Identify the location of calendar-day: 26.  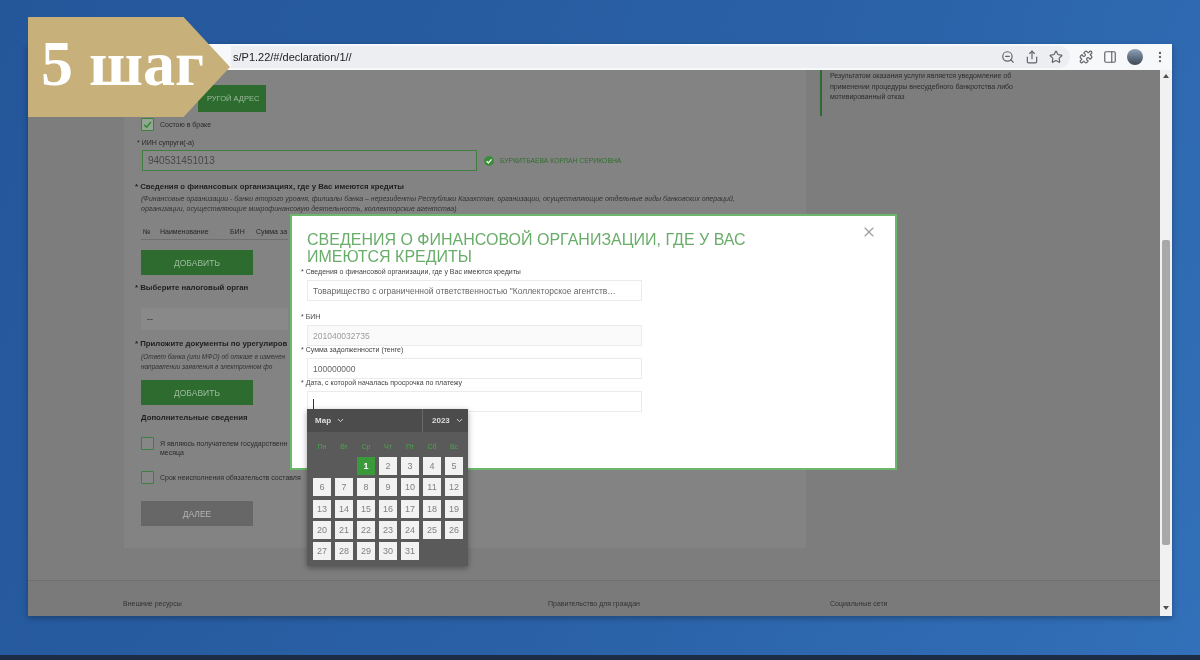
(454, 529).